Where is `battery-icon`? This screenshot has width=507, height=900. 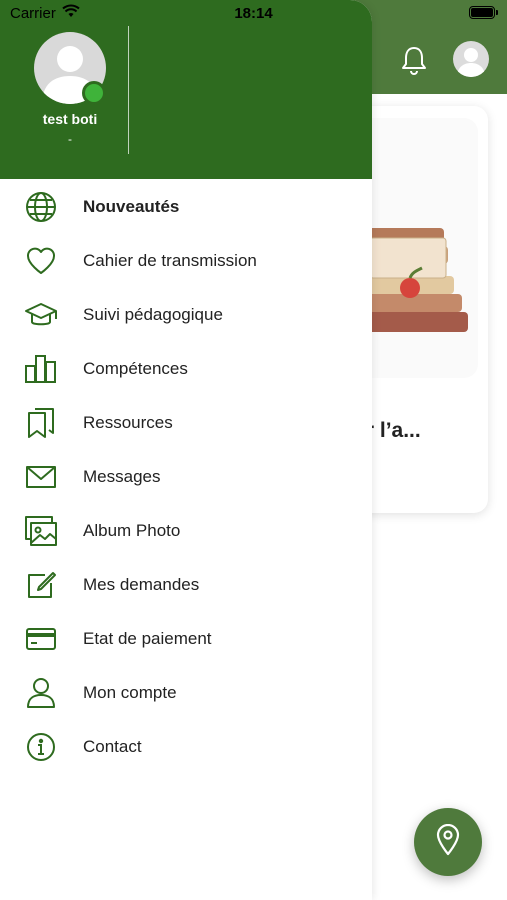 battery-icon is located at coordinates (483, 12).